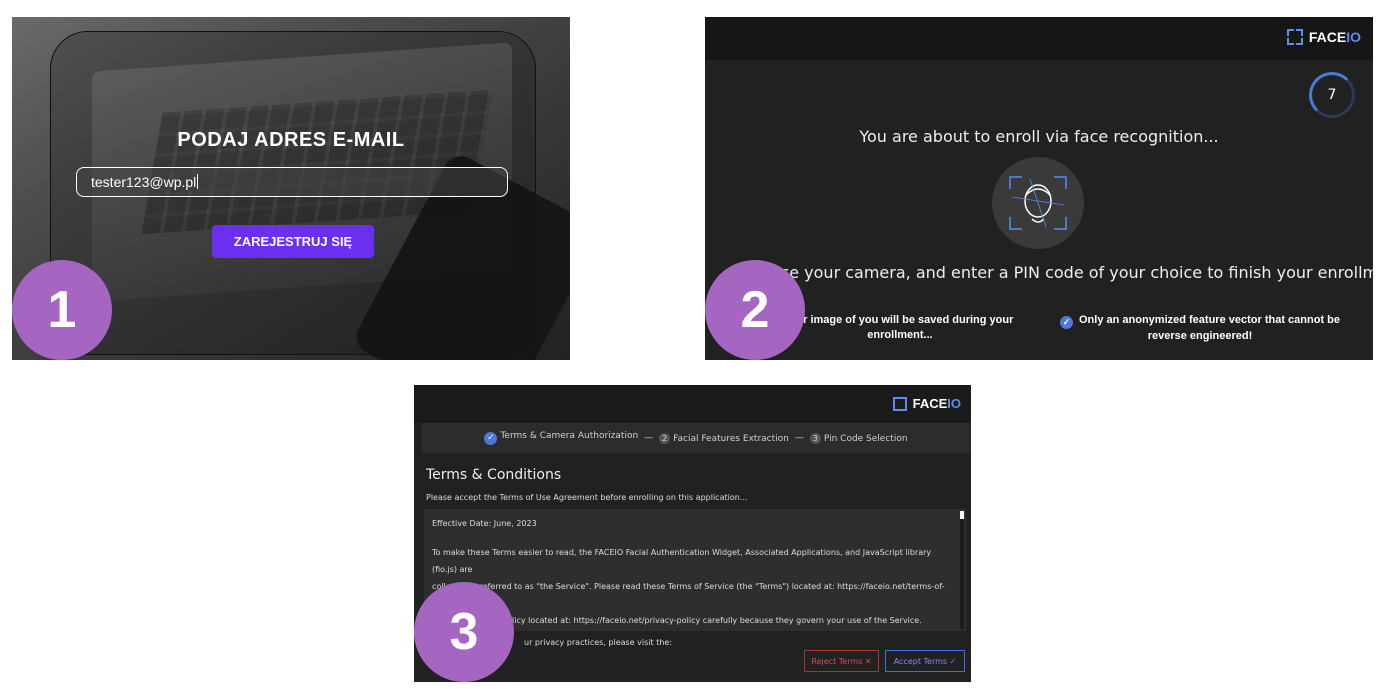 The height and width of the screenshot is (689, 1384). What do you see at coordinates (755, 310) in the screenshot?
I see `step-badge-2: 2` at bounding box center [755, 310].